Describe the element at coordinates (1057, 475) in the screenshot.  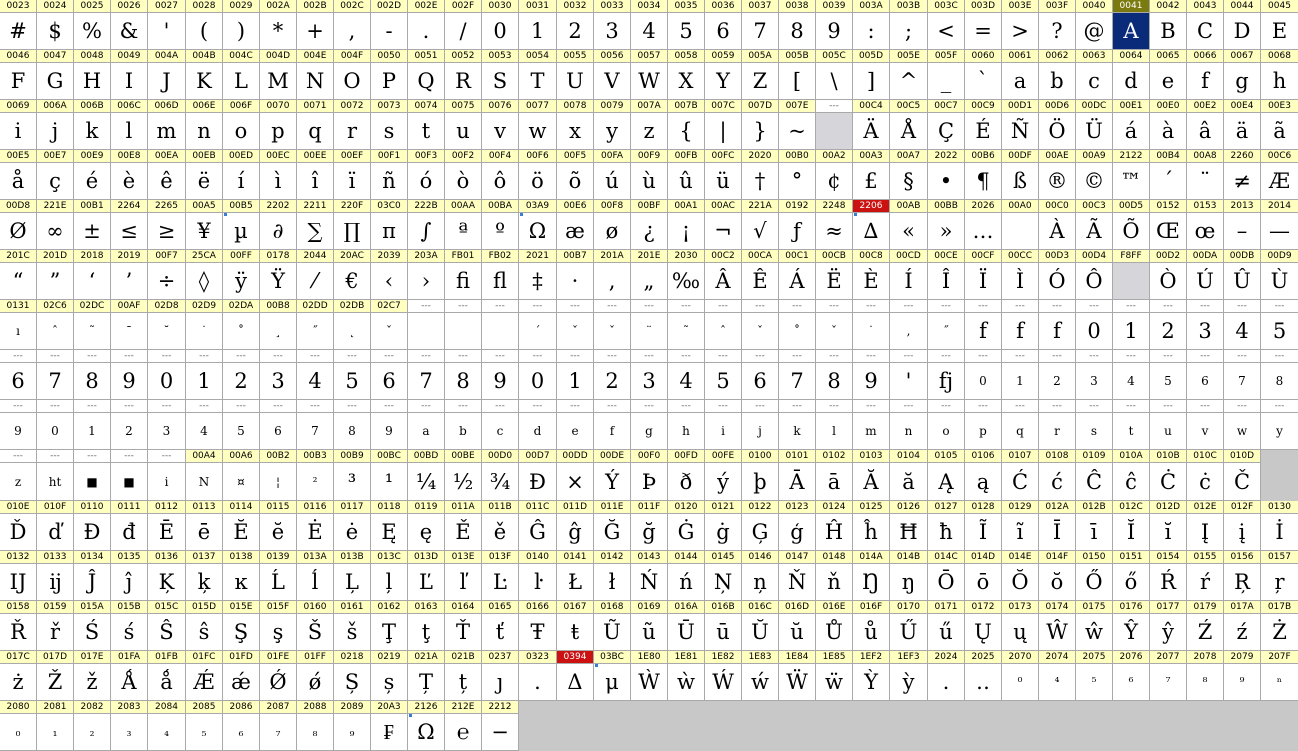
I see `glyph-cell: 0108 ć` at that location.